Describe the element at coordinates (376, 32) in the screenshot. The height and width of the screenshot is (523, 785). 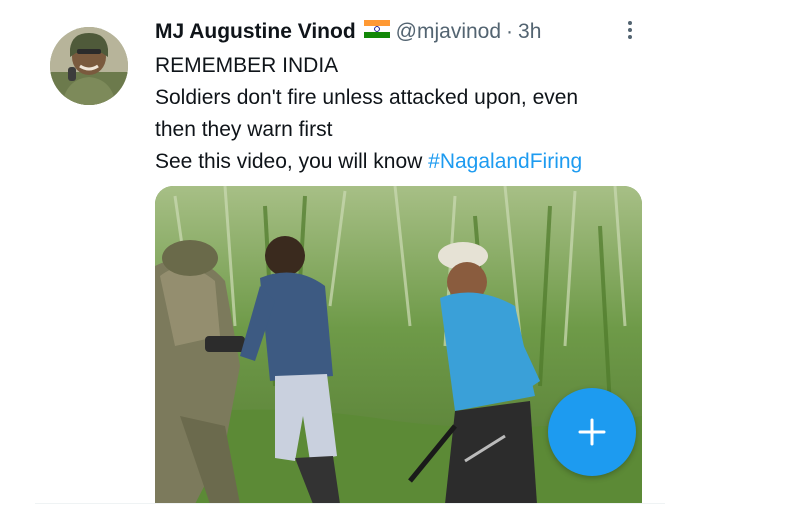
I see `india-flag-icon` at that location.